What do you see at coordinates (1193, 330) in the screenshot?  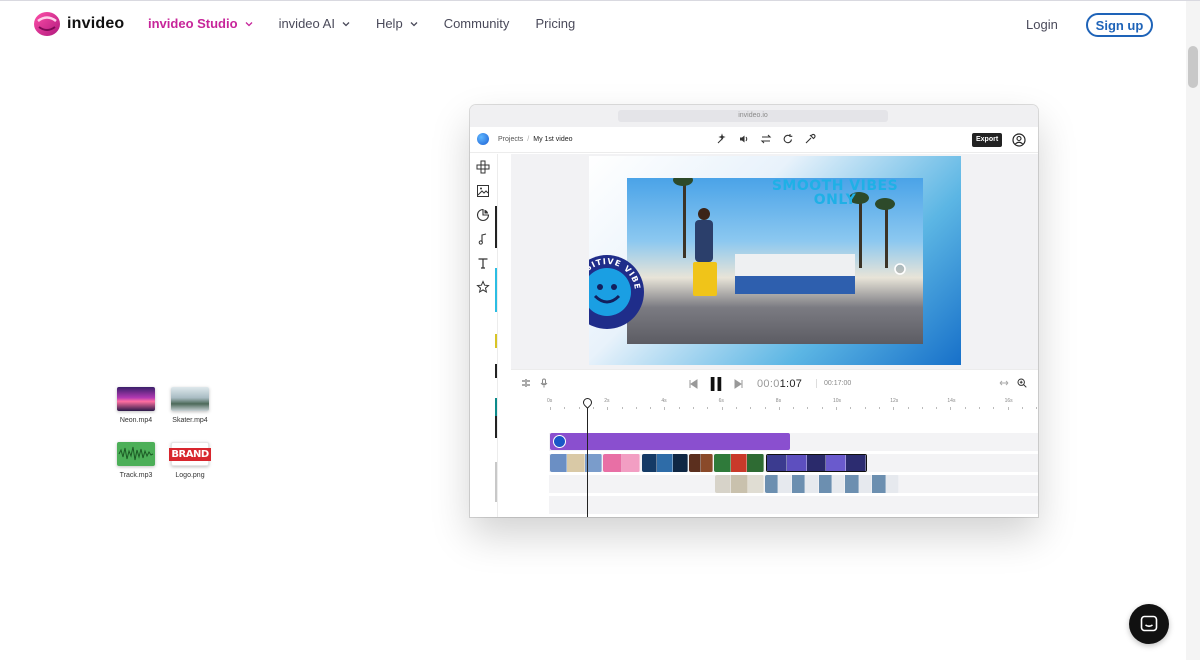 I see `page-scrollbar` at bounding box center [1193, 330].